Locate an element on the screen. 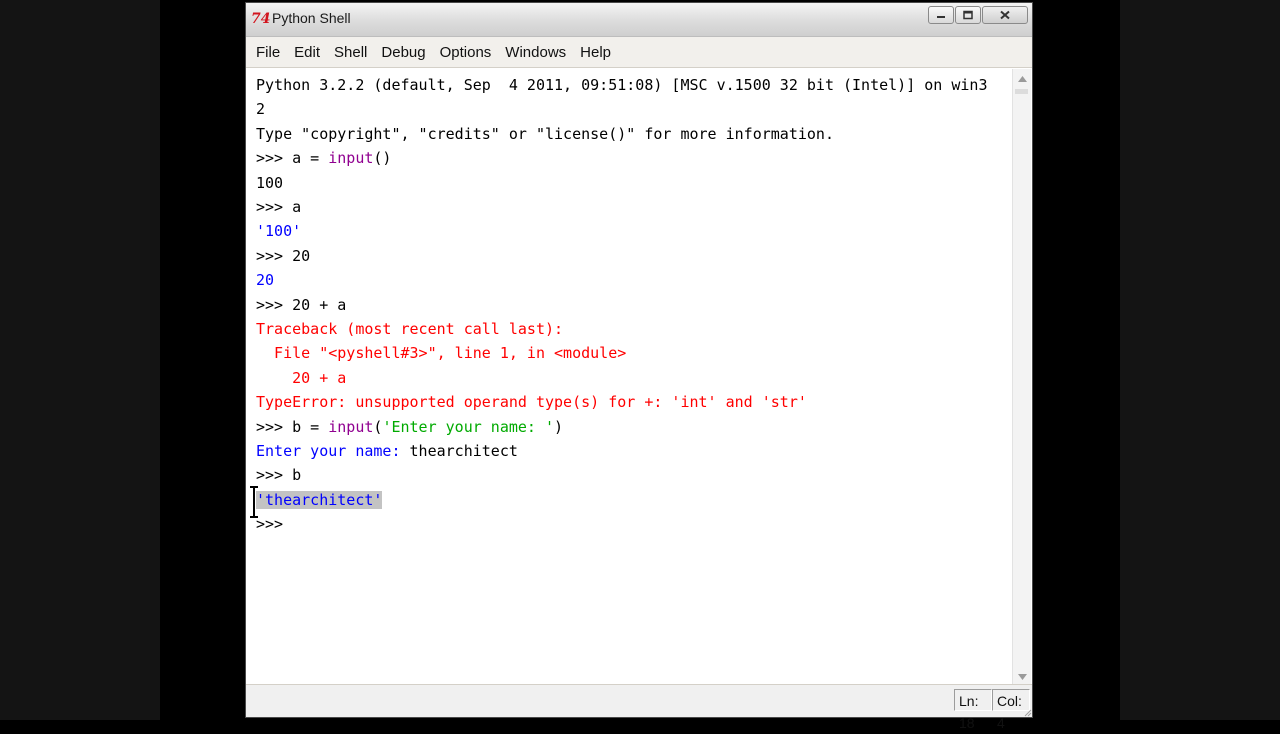 Image resolution: width=1280 pixels, height=734 pixels. idle-app-icon: 74 is located at coordinates (261, 19).